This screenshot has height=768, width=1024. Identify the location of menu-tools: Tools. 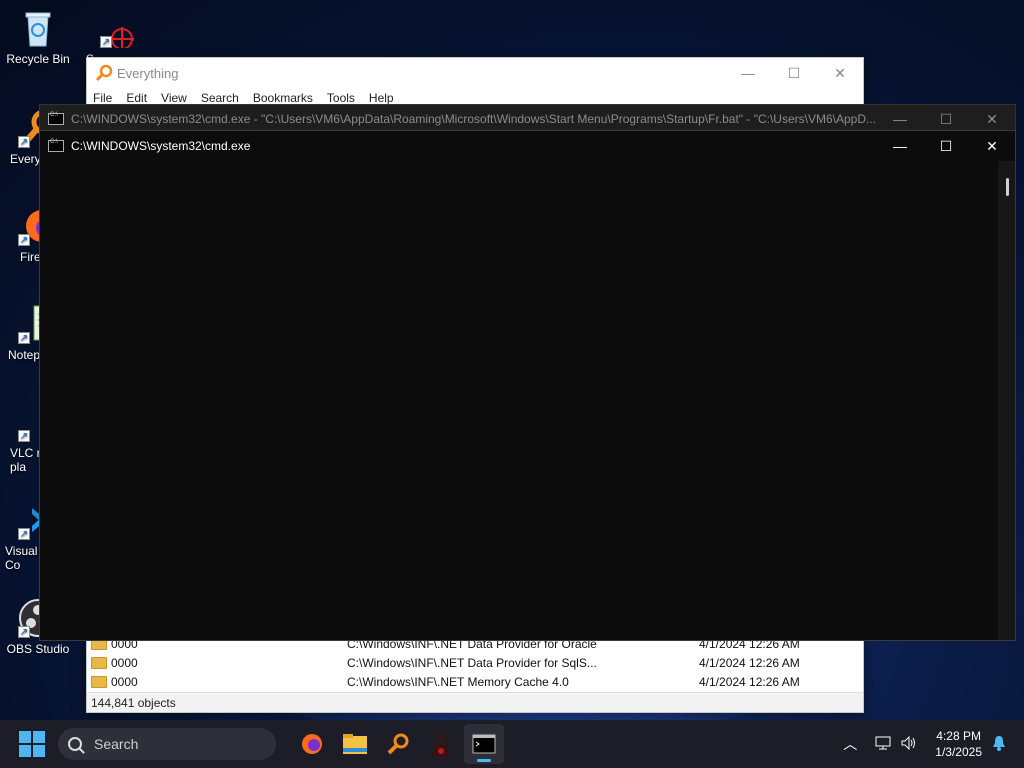
(341, 98).